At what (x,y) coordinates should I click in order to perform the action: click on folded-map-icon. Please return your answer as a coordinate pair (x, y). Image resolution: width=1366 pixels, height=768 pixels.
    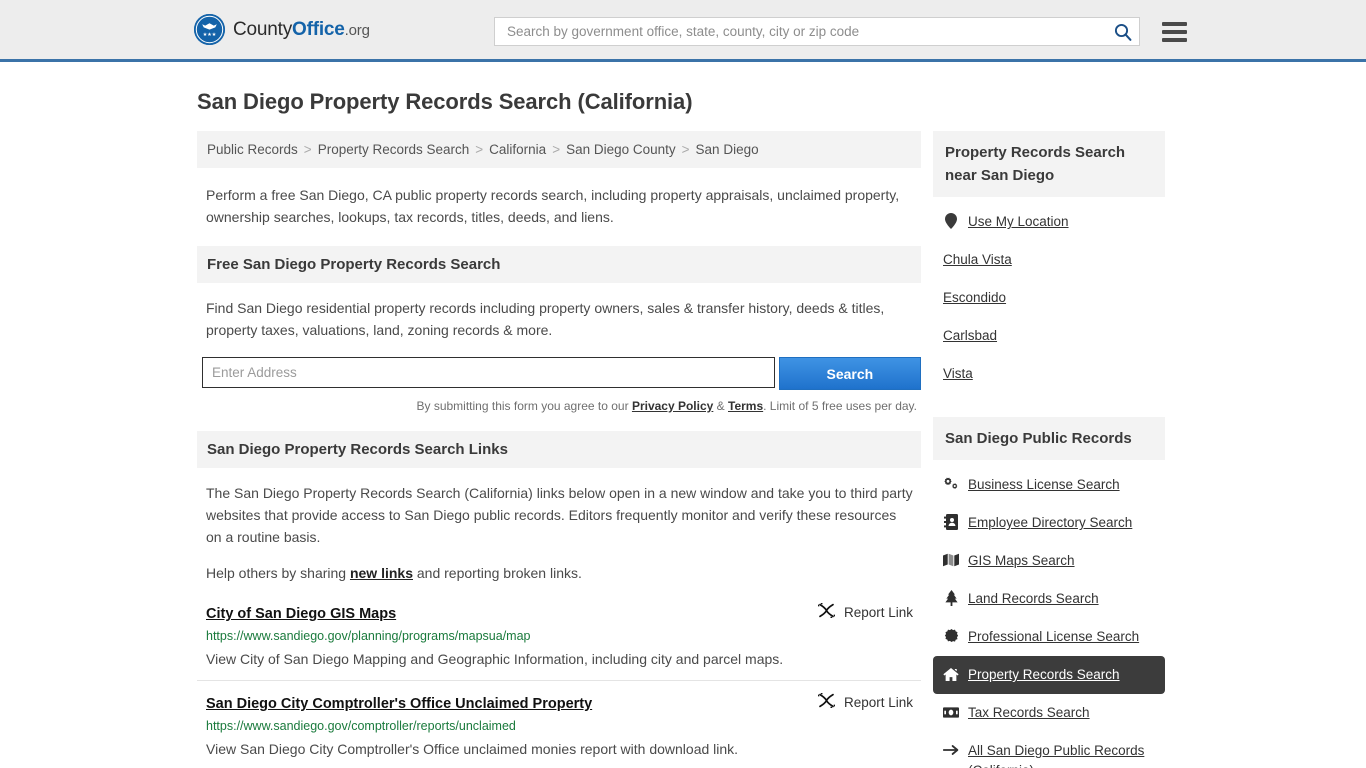
    Looking at the image, I should click on (951, 560).